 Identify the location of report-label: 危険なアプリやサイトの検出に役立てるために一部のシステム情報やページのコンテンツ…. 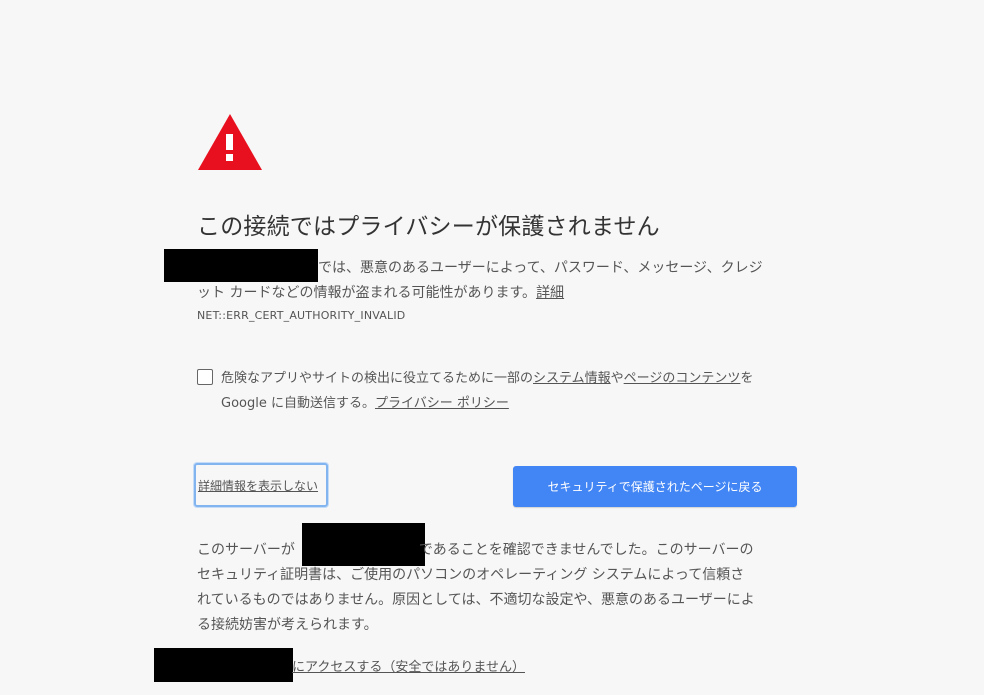
(501, 391).